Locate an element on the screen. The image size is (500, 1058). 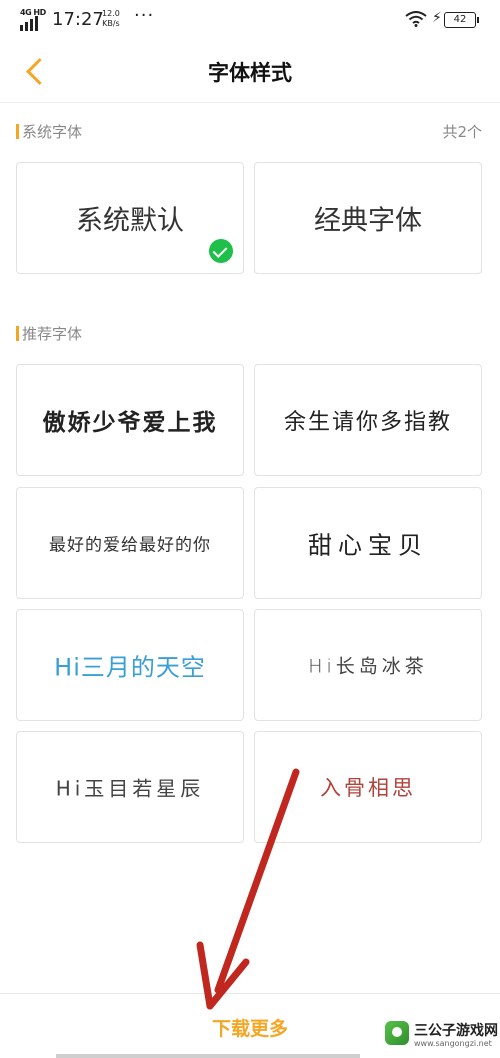
font-card-label: 甜心宝贝 is located at coordinates (368, 545).